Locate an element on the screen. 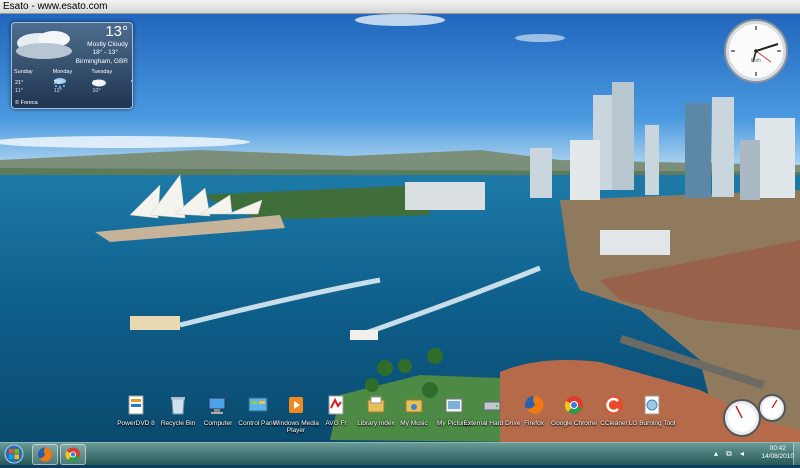 The image size is (800, 468). forecast-day: Sunday 21° 11° is located at coordinates (40, 83).